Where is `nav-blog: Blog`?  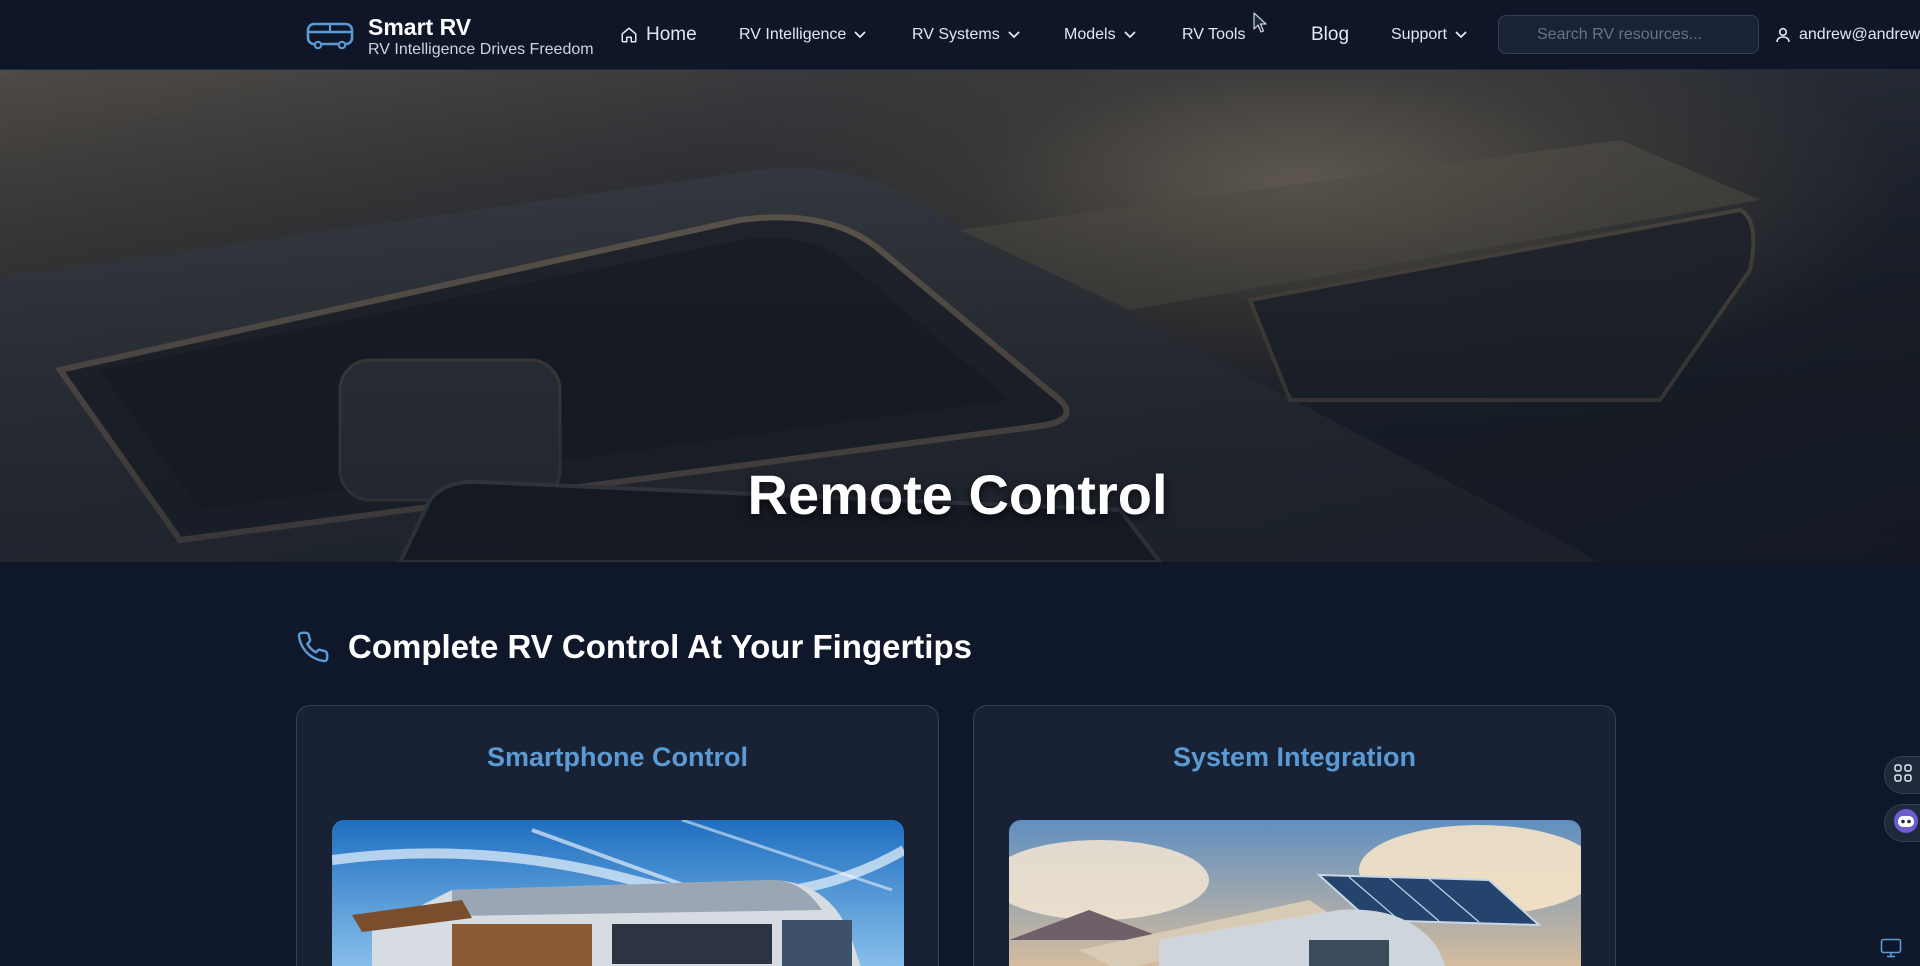
nav-blog: Blog is located at coordinates (1330, 35).